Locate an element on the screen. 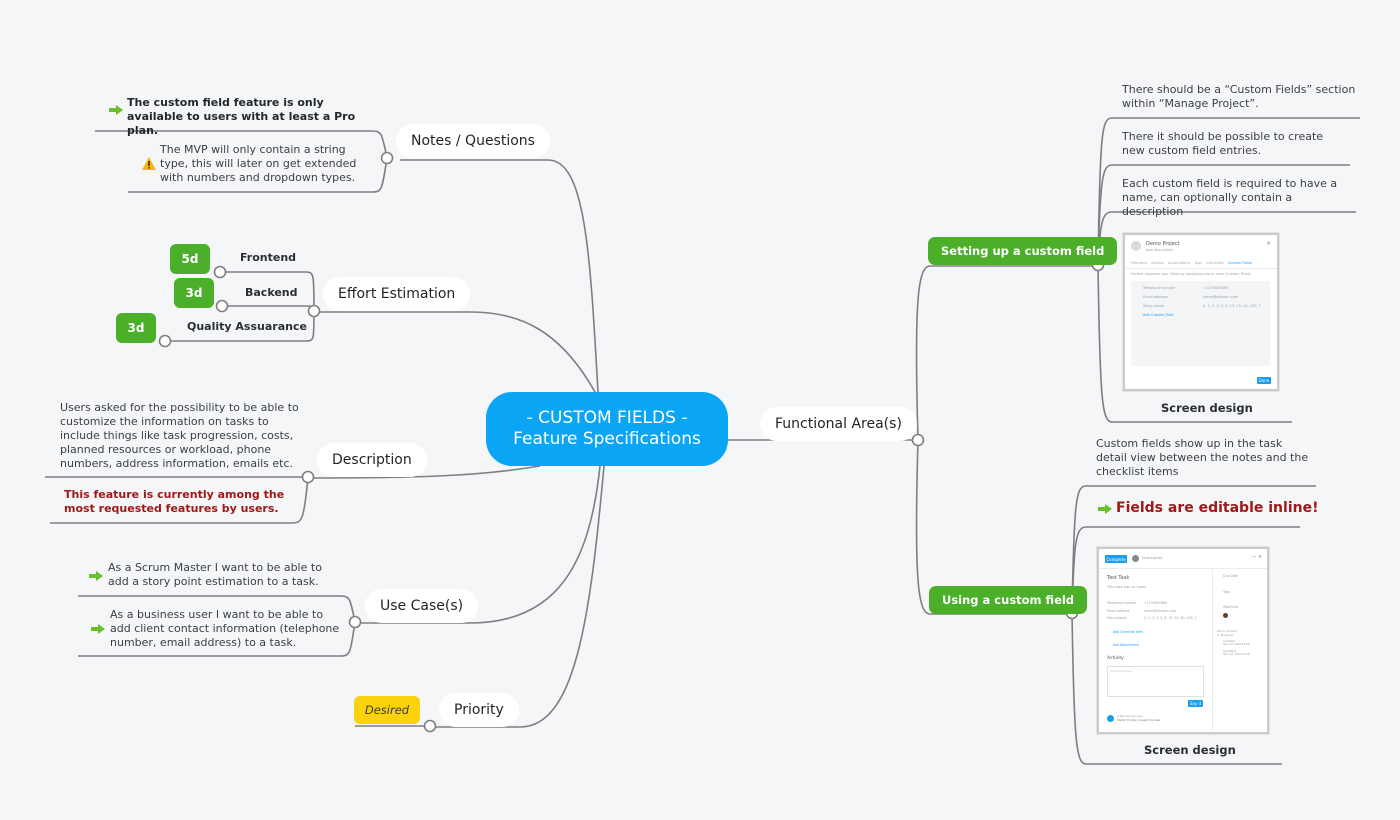 The height and width of the screenshot is (820, 1400). mock-done-button: Done is located at coordinates (1264, 380).